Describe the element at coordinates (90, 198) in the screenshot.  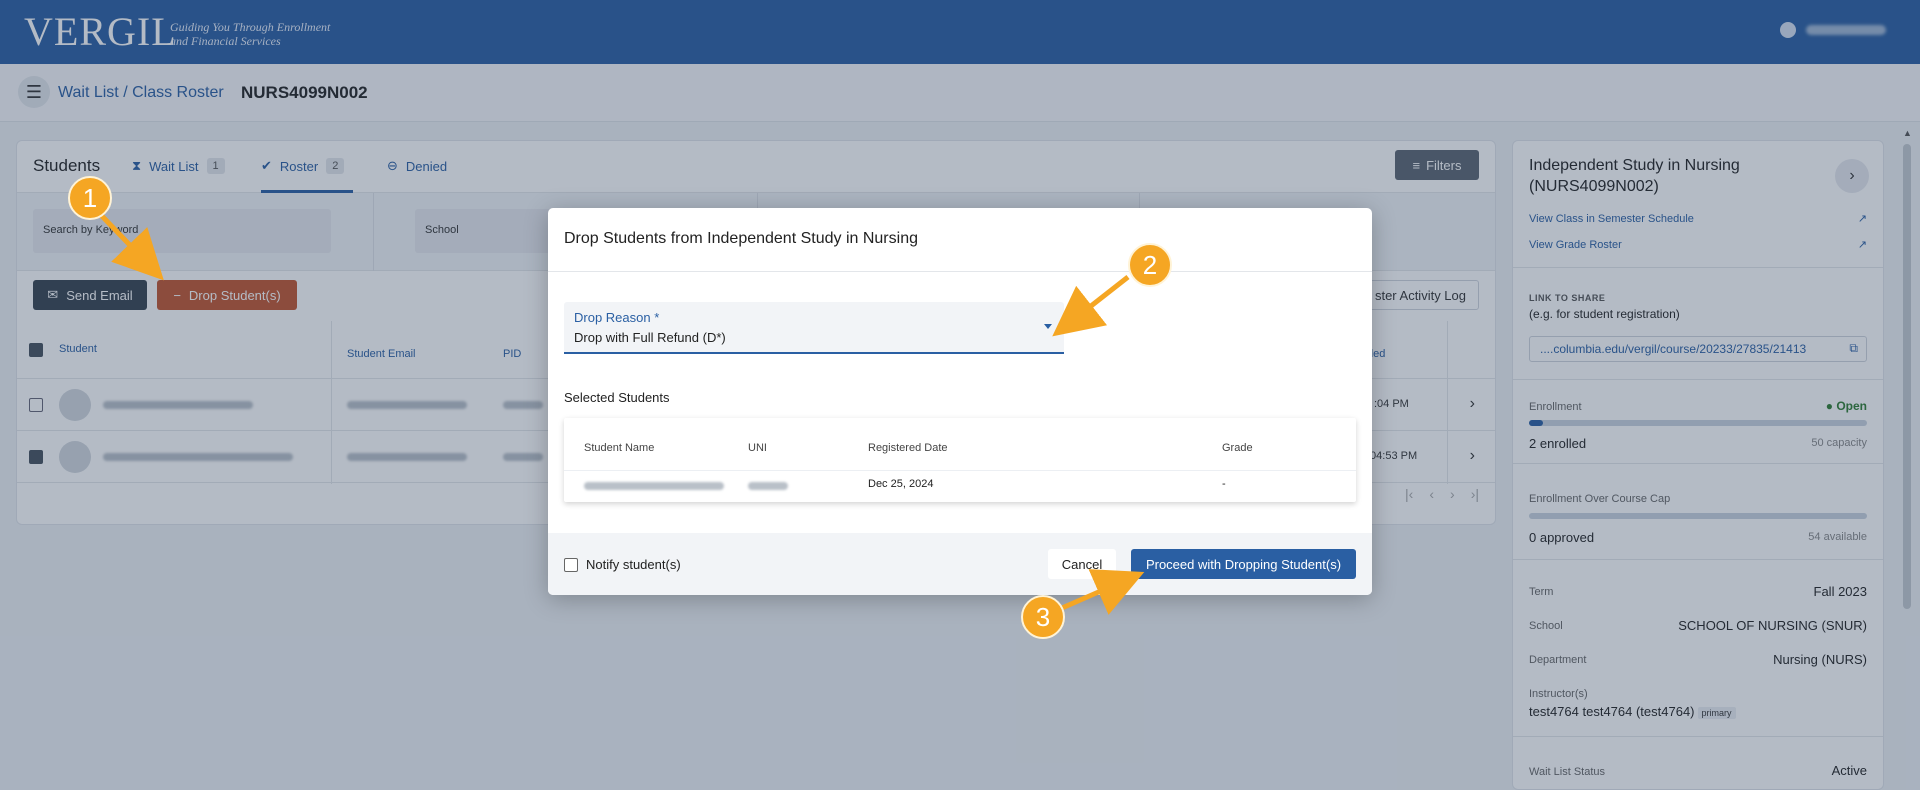
I see `step-marker-1: 1` at that location.